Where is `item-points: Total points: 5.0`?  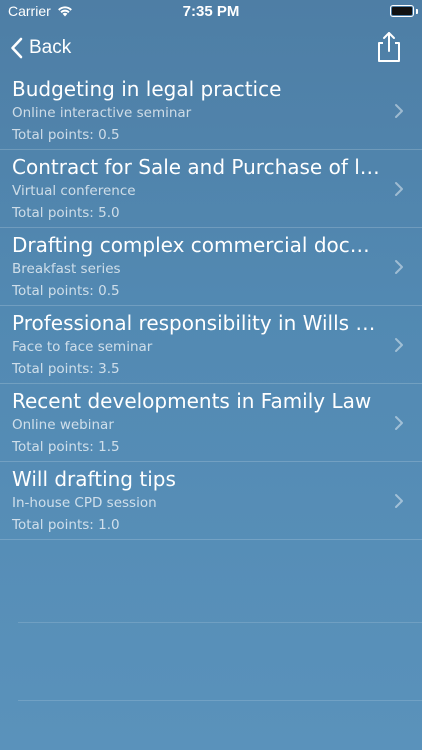
item-points: Total points: 5.0 is located at coordinates (66, 213).